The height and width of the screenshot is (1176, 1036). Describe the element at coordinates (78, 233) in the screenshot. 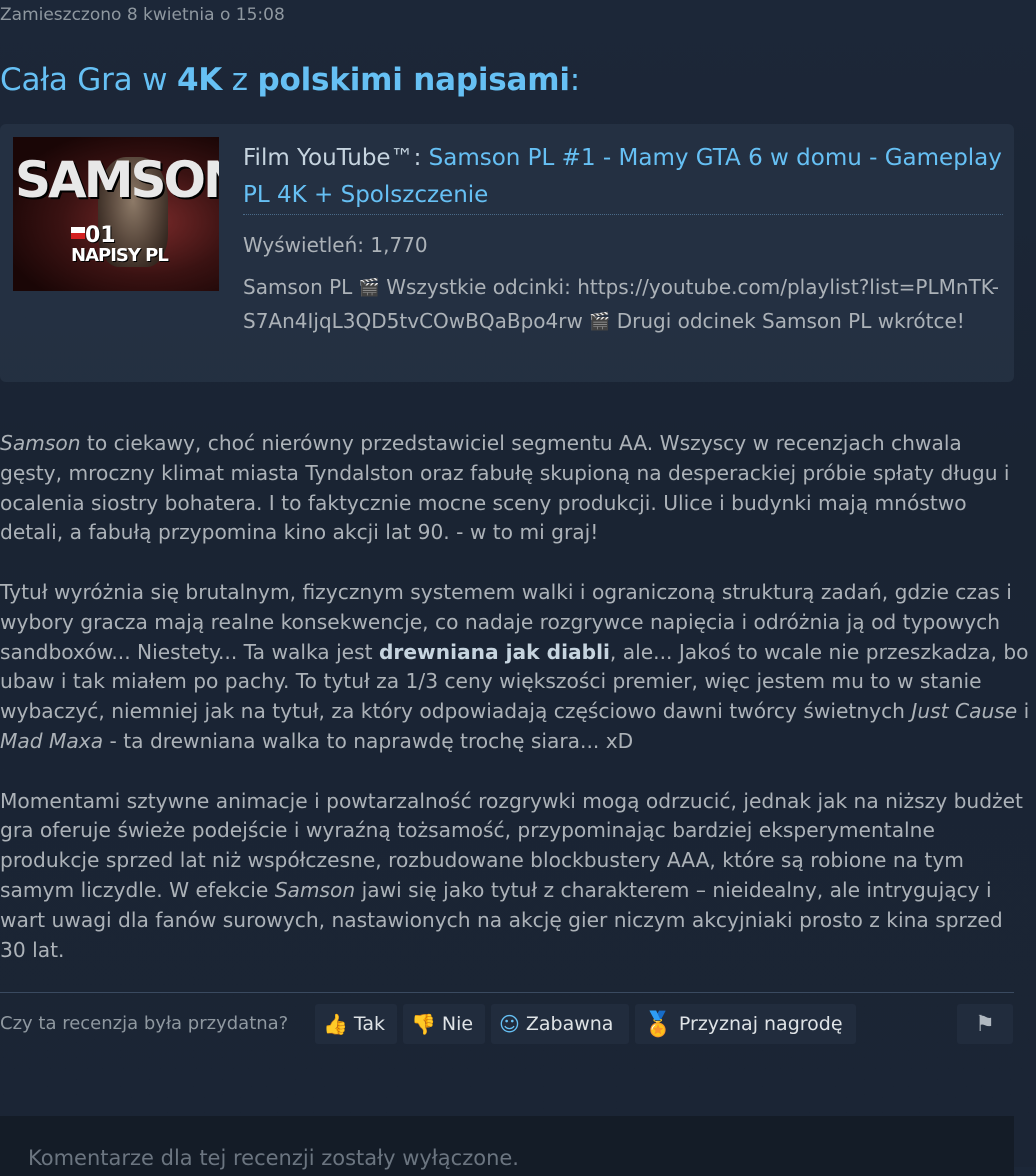

I see `polish-flag-icon` at that location.